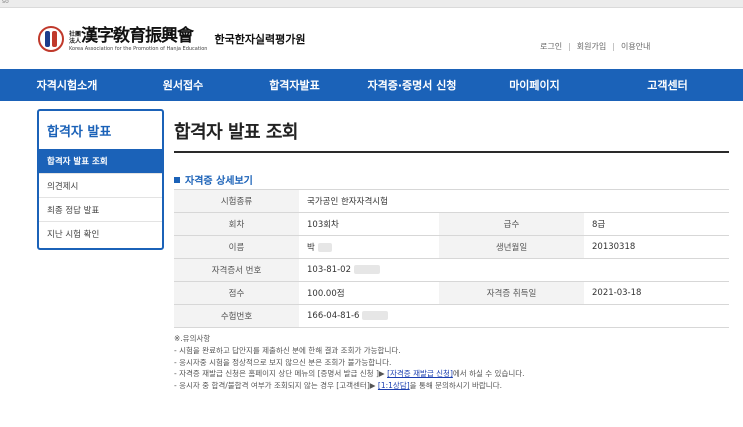 The height and width of the screenshot is (427, 743). What do you see at coordinates (371, 4) in the screenshot?
I see `browser-top-strip: so` at bounding box center [371, 4].